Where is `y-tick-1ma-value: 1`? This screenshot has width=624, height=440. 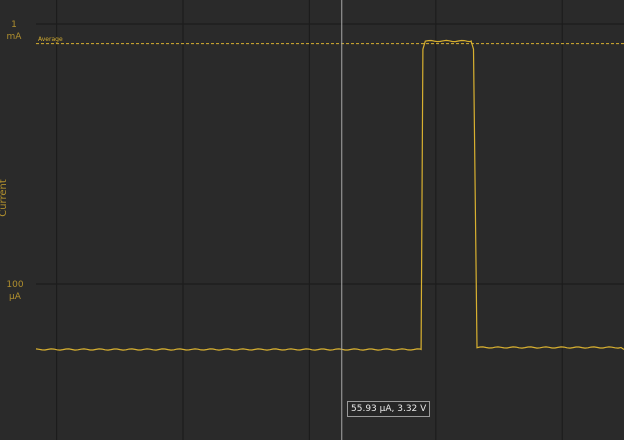 y-tick-1ma-value: 1 is located at coordinates (14, 25).